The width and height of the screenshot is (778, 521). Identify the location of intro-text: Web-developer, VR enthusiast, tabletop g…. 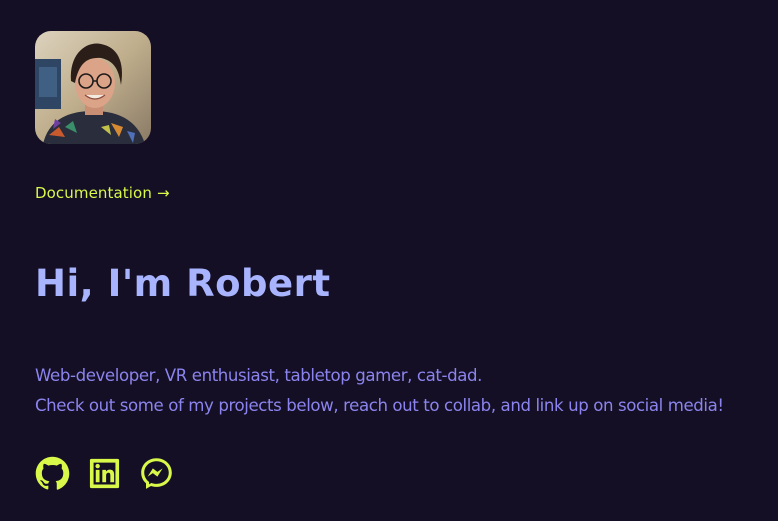
(379, 391).